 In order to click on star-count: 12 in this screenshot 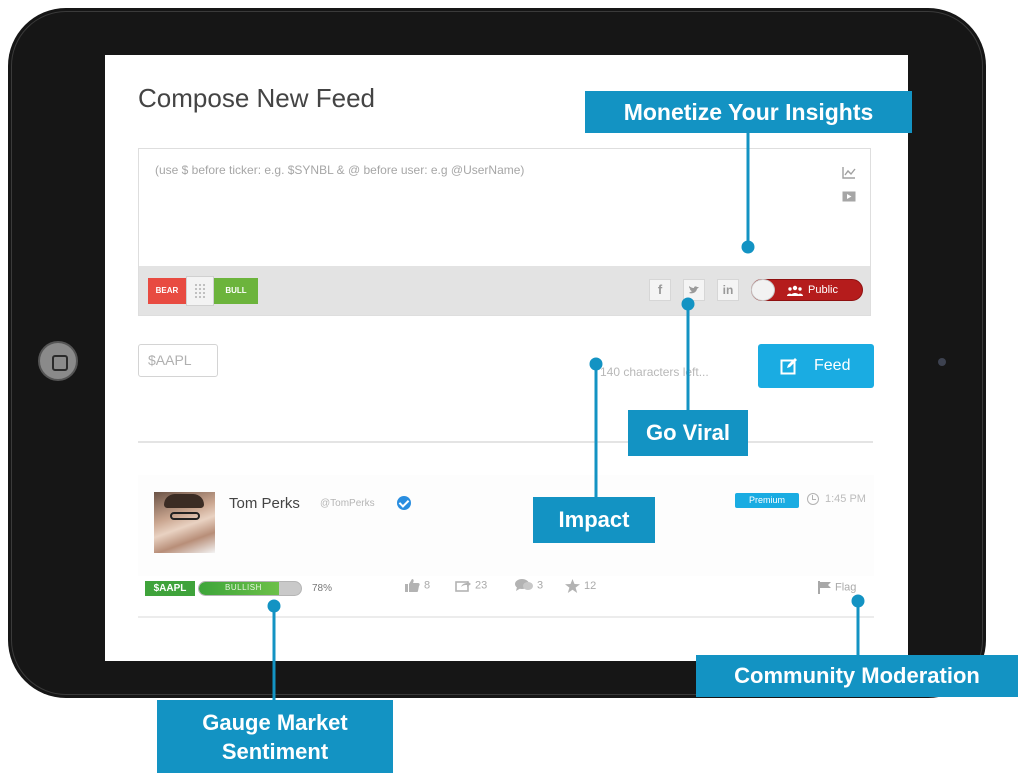, I will do `click(590, 585)`.